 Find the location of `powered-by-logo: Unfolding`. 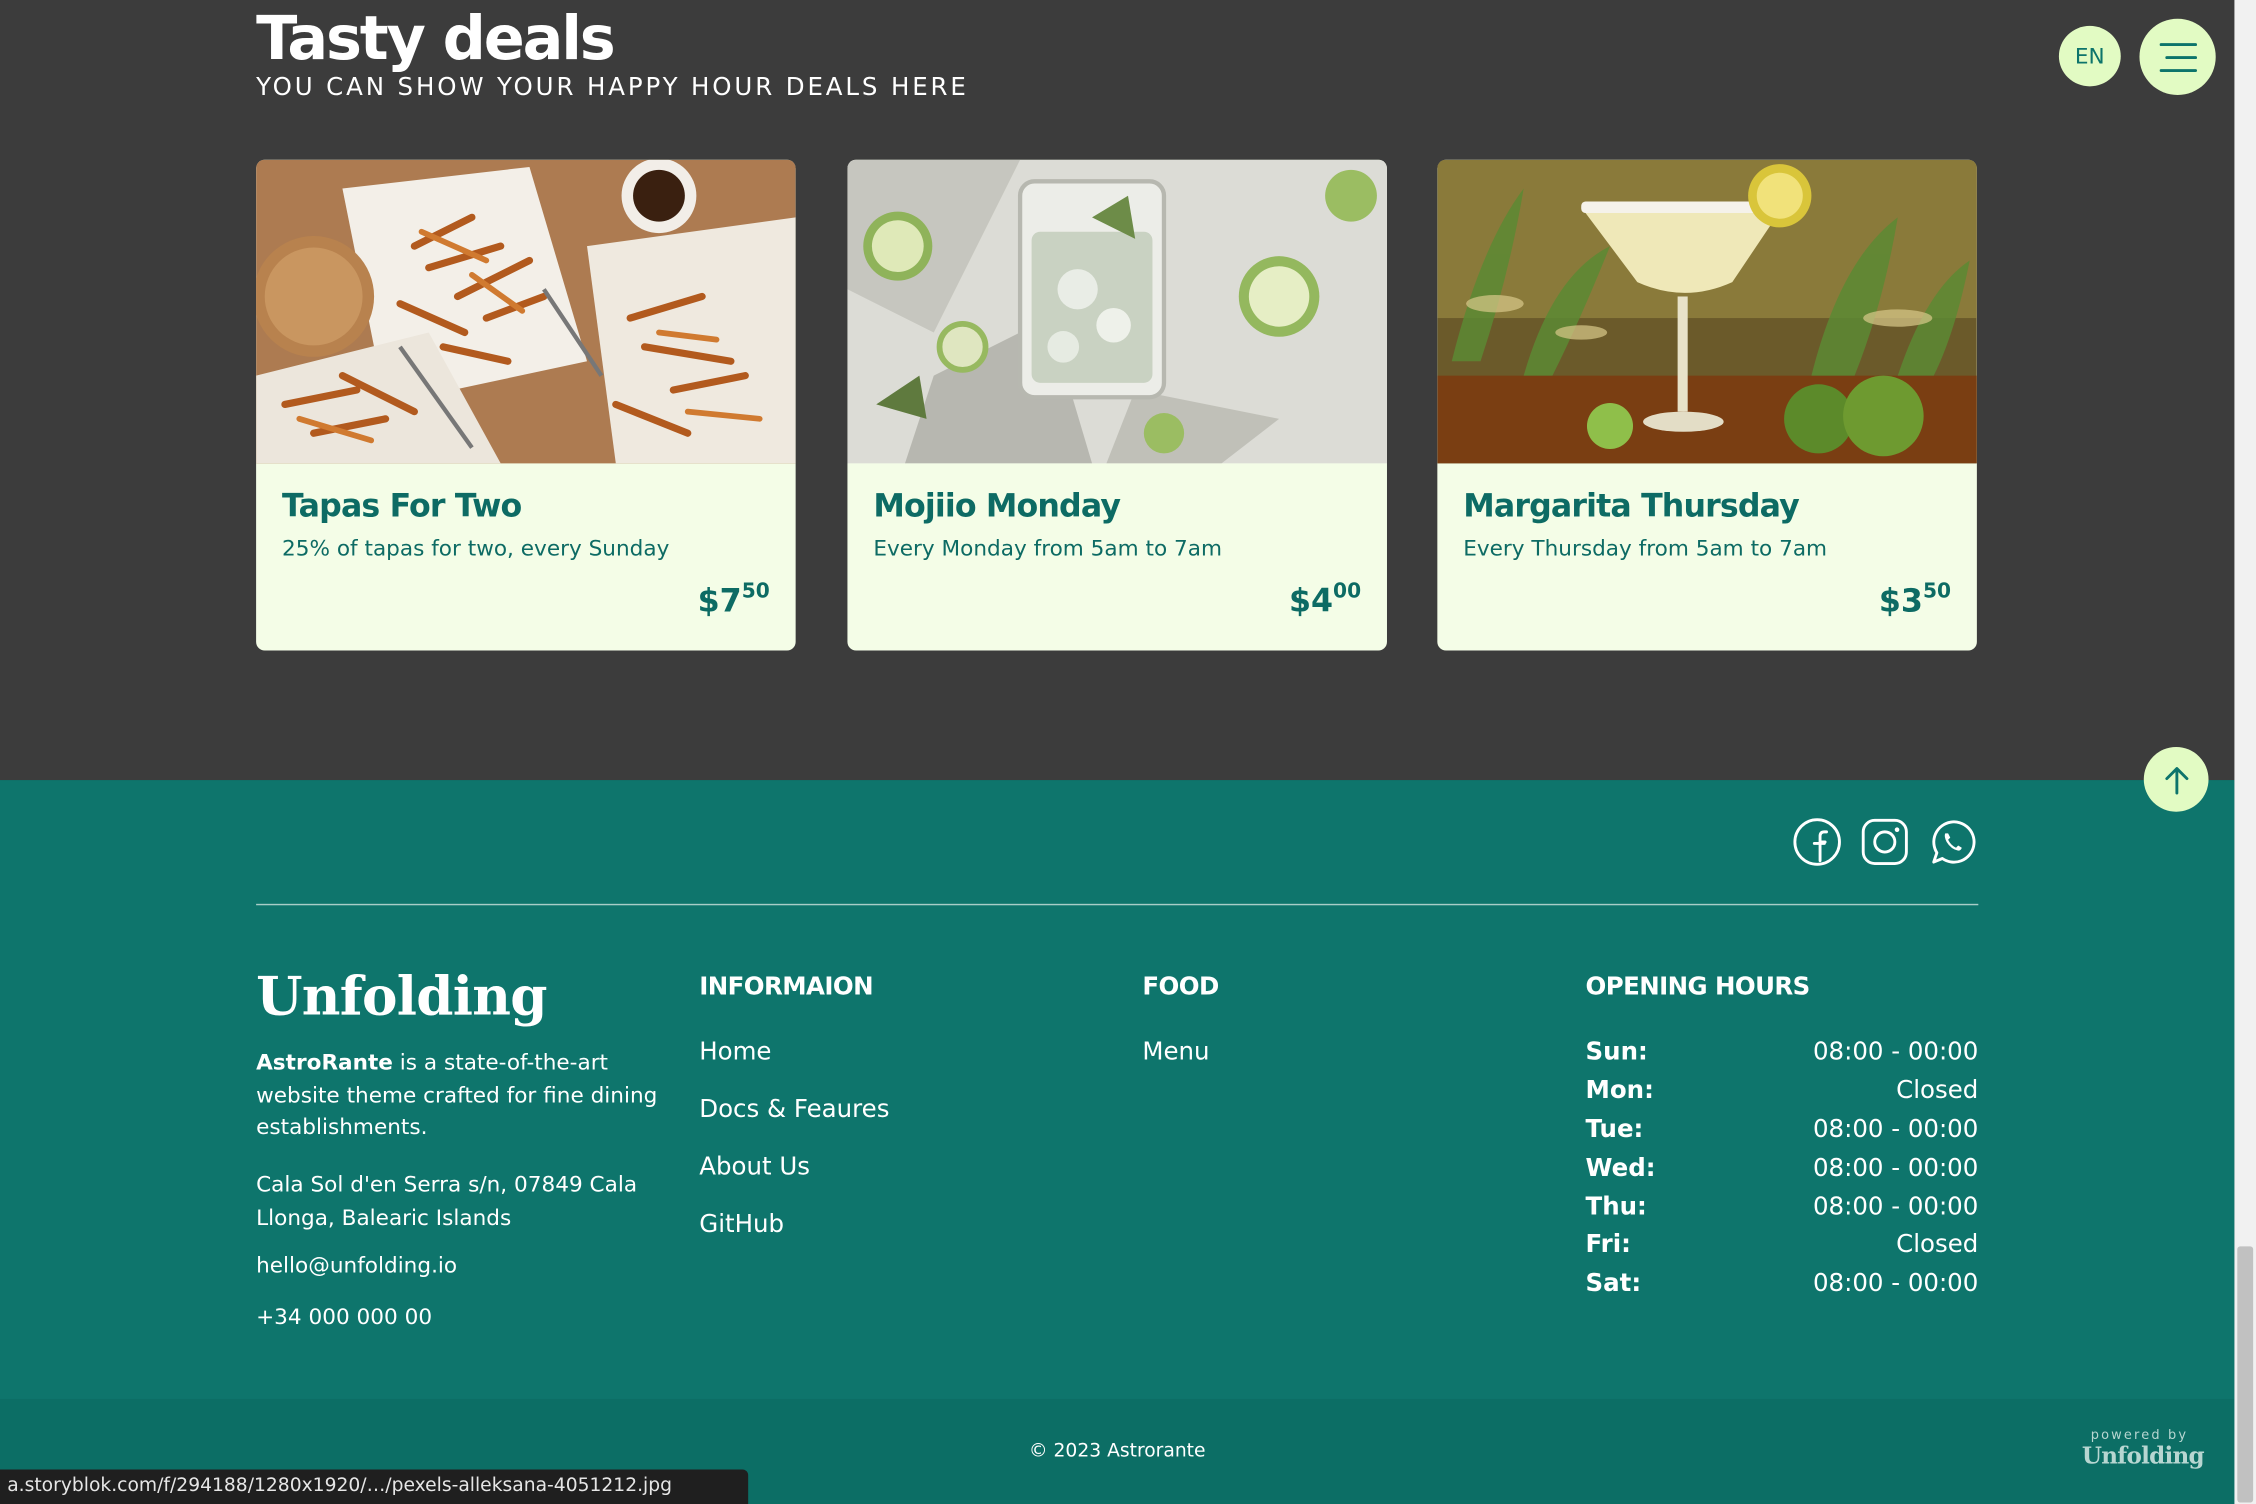

powered-by-logo: Unfolding is located at coordinates (2143, 1456).